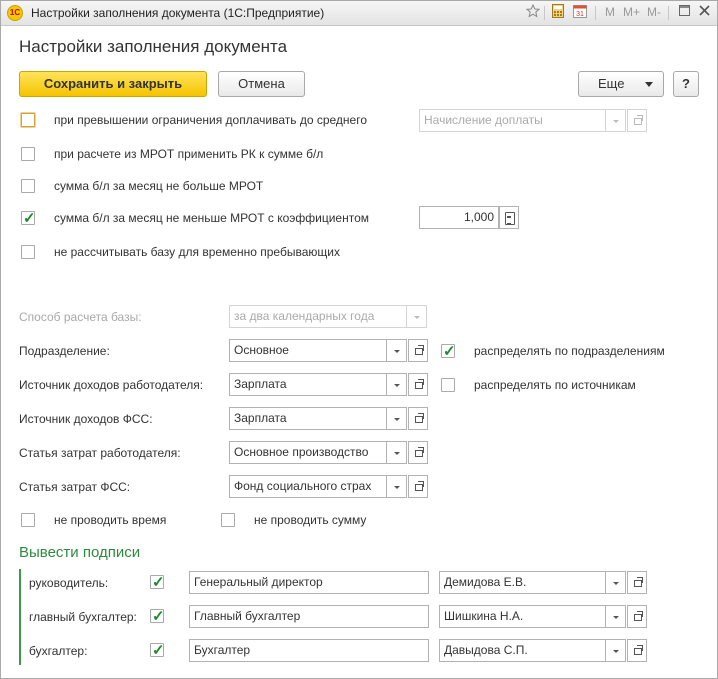  What do you see at coordinates (309, 582) in the screenshot?
I see `signature-position-field: Генеральный директор` at bounding box center [309, 582].